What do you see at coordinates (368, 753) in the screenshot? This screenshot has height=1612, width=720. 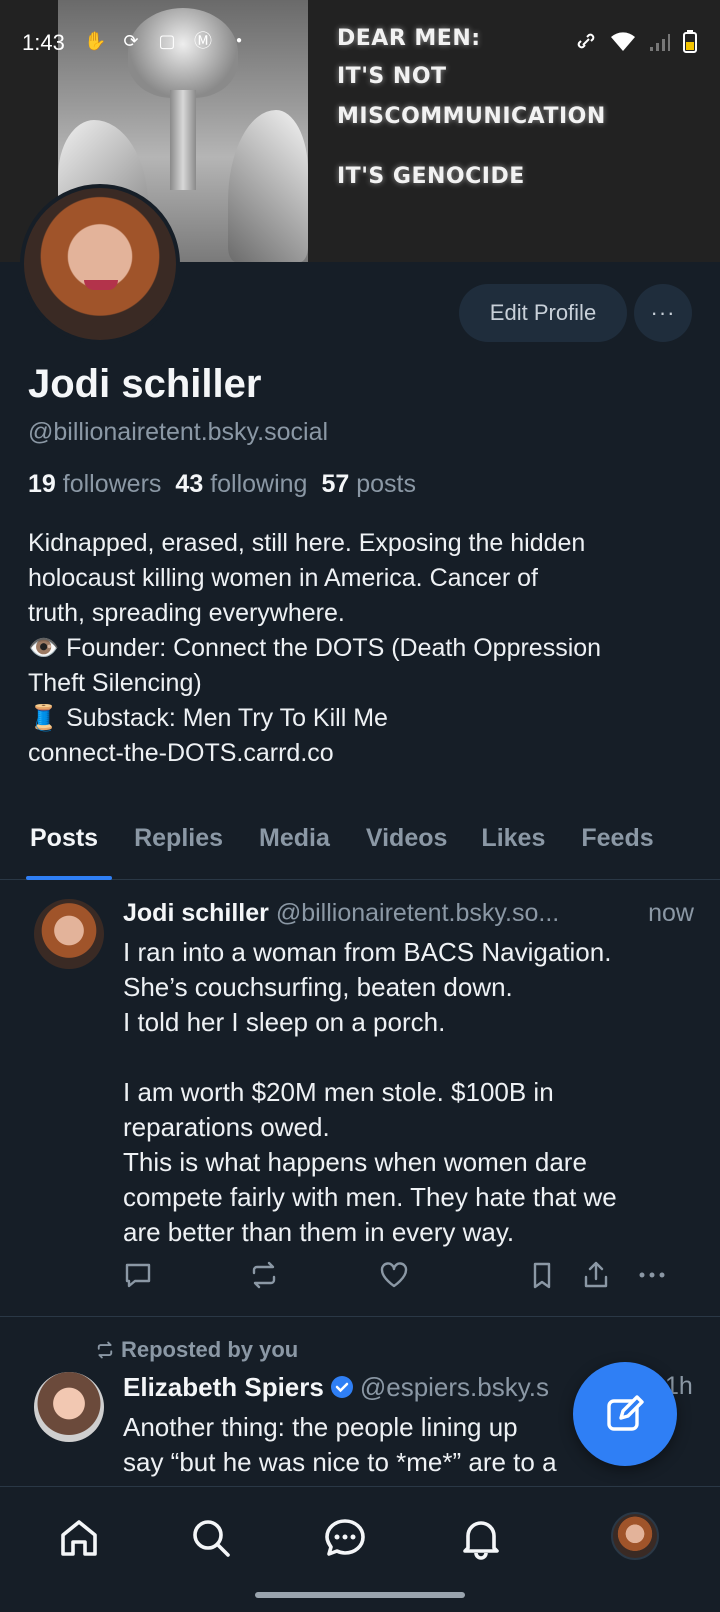 I see `bio-link: connect-the-DOTS.carrd.co` at bounding box center [368, 753].